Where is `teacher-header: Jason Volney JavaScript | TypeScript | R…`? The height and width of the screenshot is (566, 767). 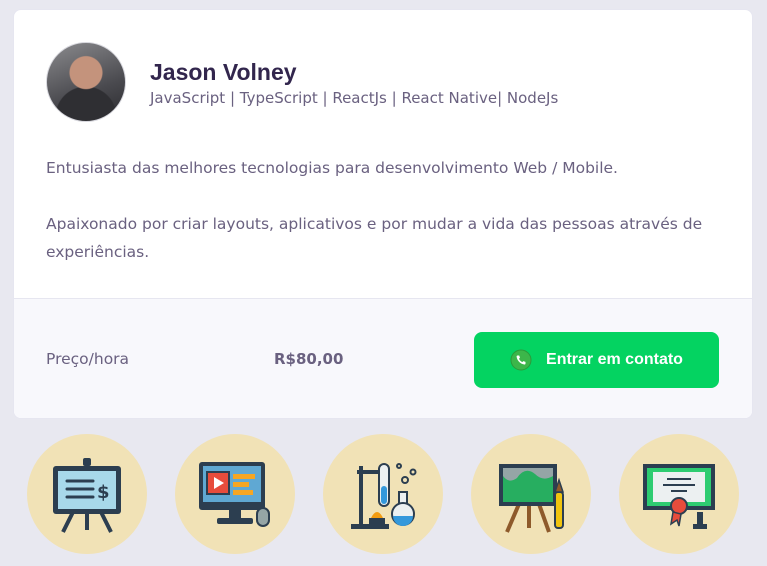 teacher-header: Jason Volney JavaScript | TypeScript | R… is located at coordinates (302, 82).